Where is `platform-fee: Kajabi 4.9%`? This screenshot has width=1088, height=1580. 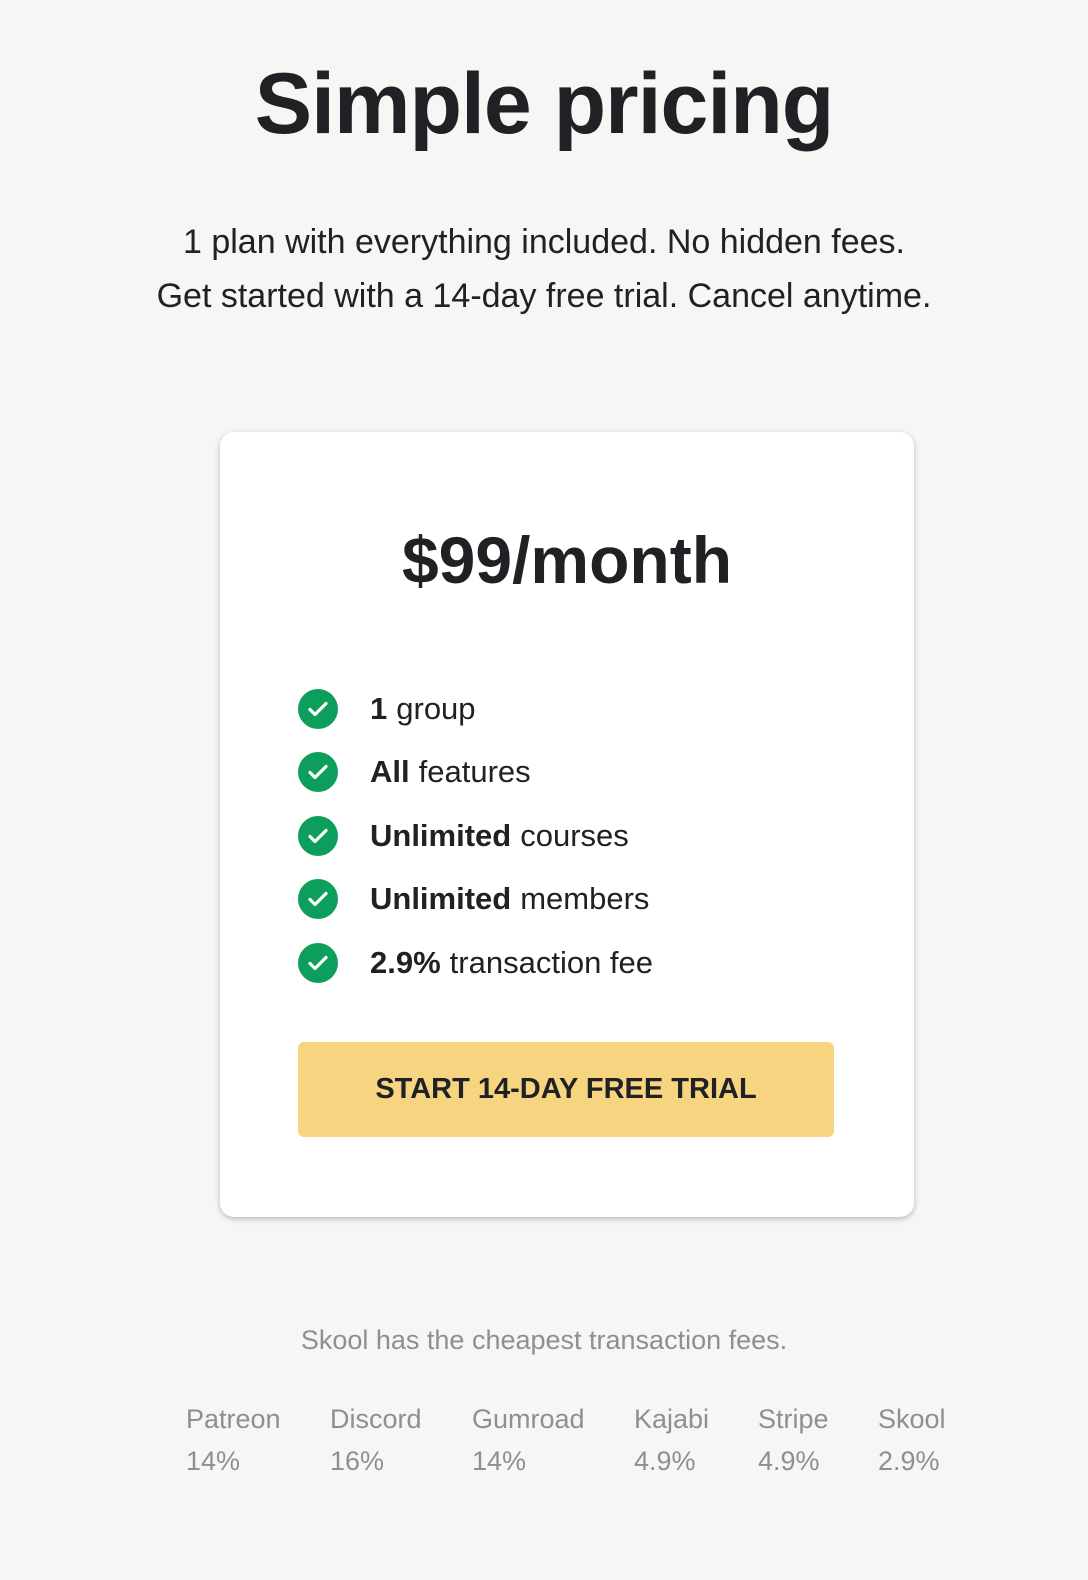
platform-fee: Kajabi 4.9% is located at coordinates (671, 1440).